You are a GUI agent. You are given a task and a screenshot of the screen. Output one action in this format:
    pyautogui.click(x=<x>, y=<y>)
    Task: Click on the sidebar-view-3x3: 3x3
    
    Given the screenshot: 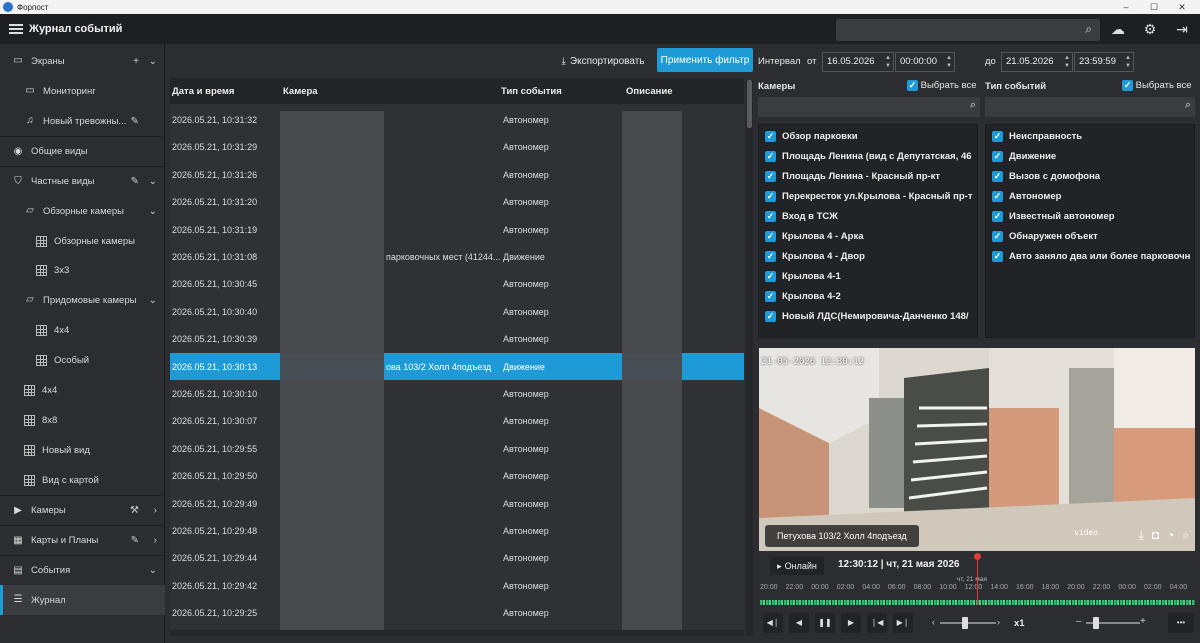 What is the action you would take?
    pyautogui.click(x=82, y=270)
    